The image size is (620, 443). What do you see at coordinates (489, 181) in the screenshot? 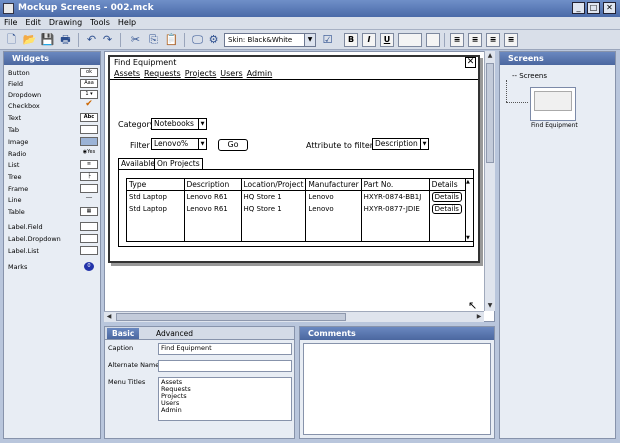
I see `canvas-vertical-scrollbar: ▲ ▼` at bounding box center [489, 181].